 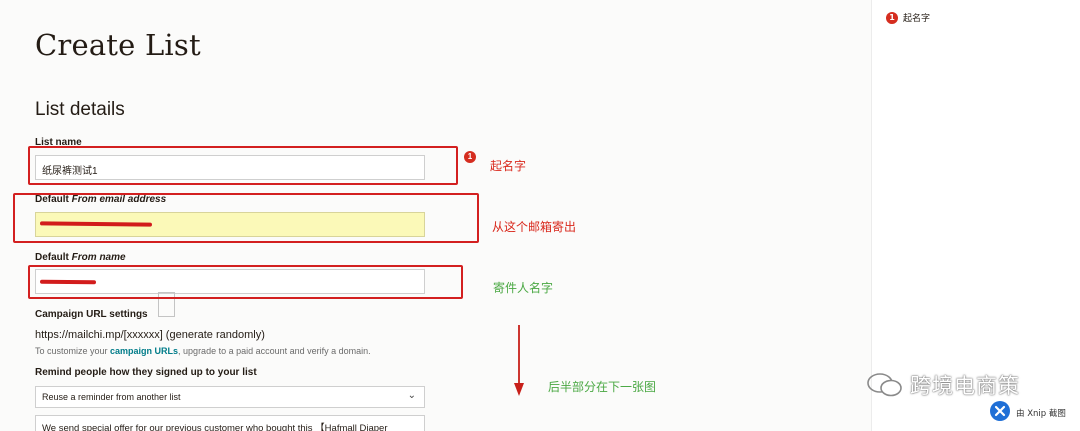 I want to click on annotation-box-email, so click(x=246, y=218).